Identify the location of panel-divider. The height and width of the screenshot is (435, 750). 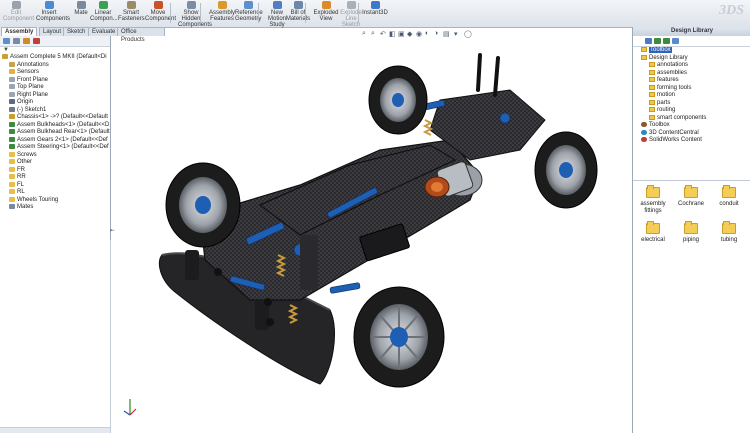
(691, 180).